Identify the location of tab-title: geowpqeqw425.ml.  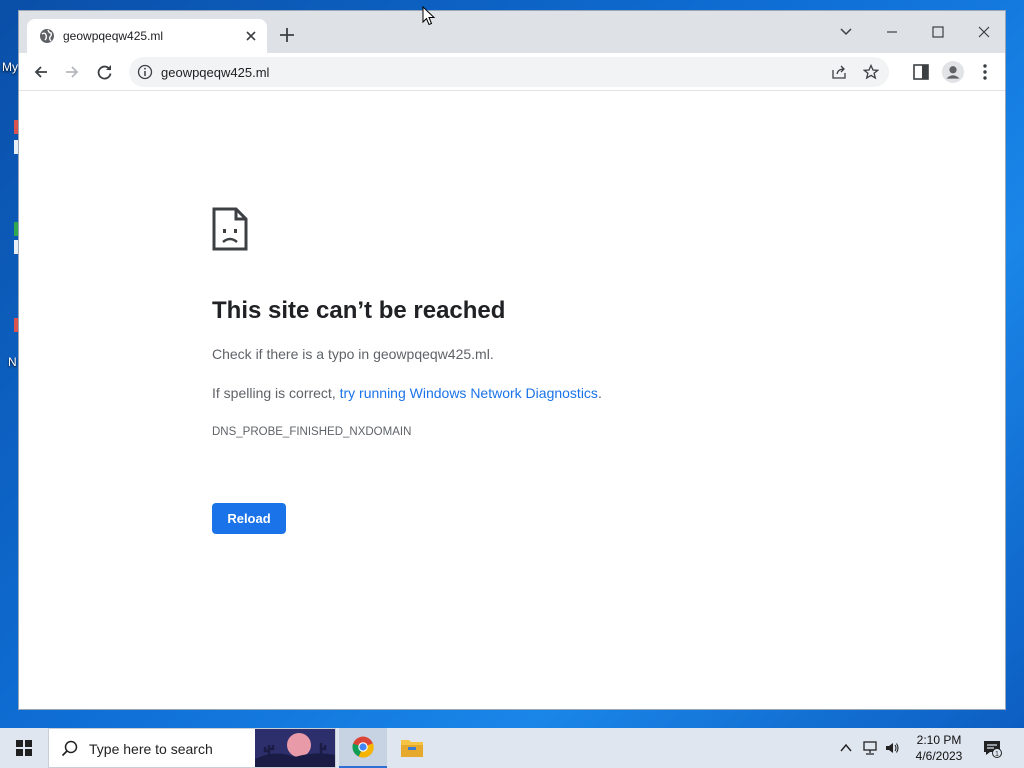
(113, 36).